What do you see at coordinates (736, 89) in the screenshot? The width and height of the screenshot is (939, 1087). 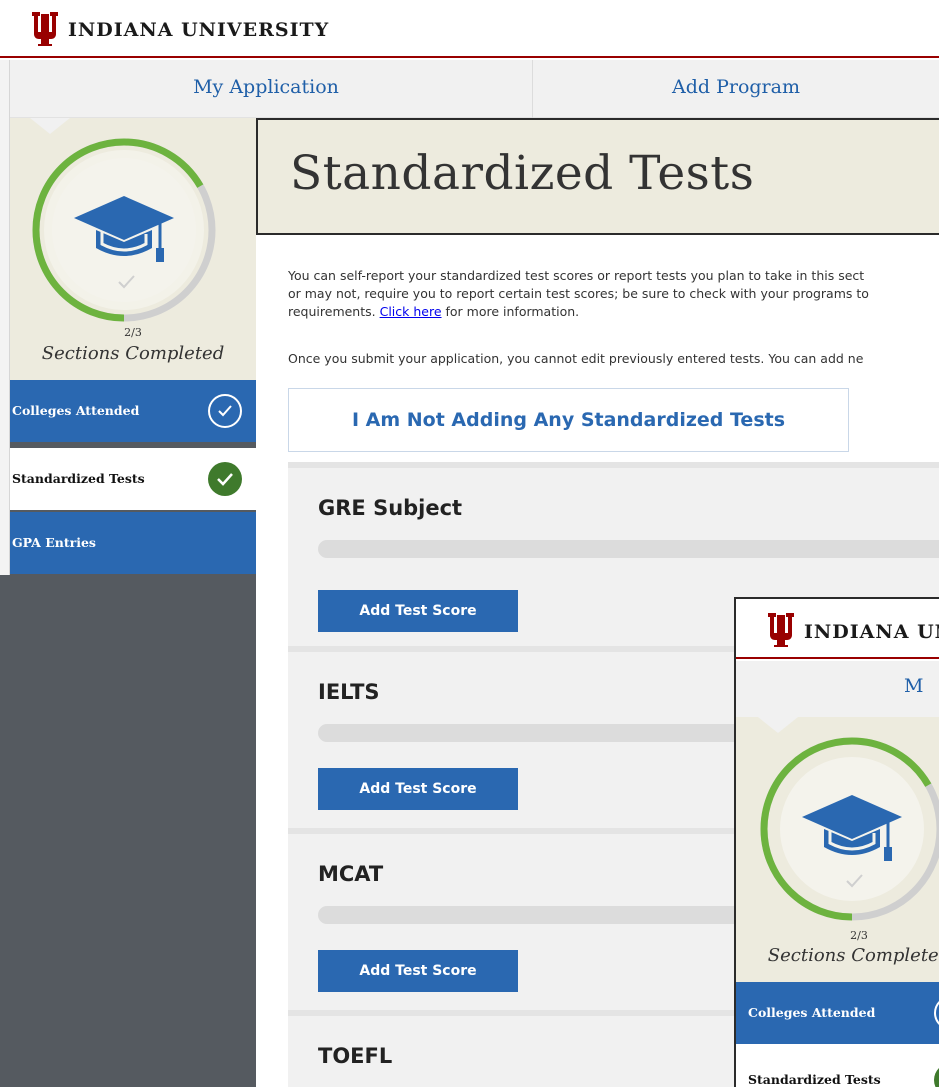 I see `tab-add-program: Add Program` at bounding box center [736, 89].